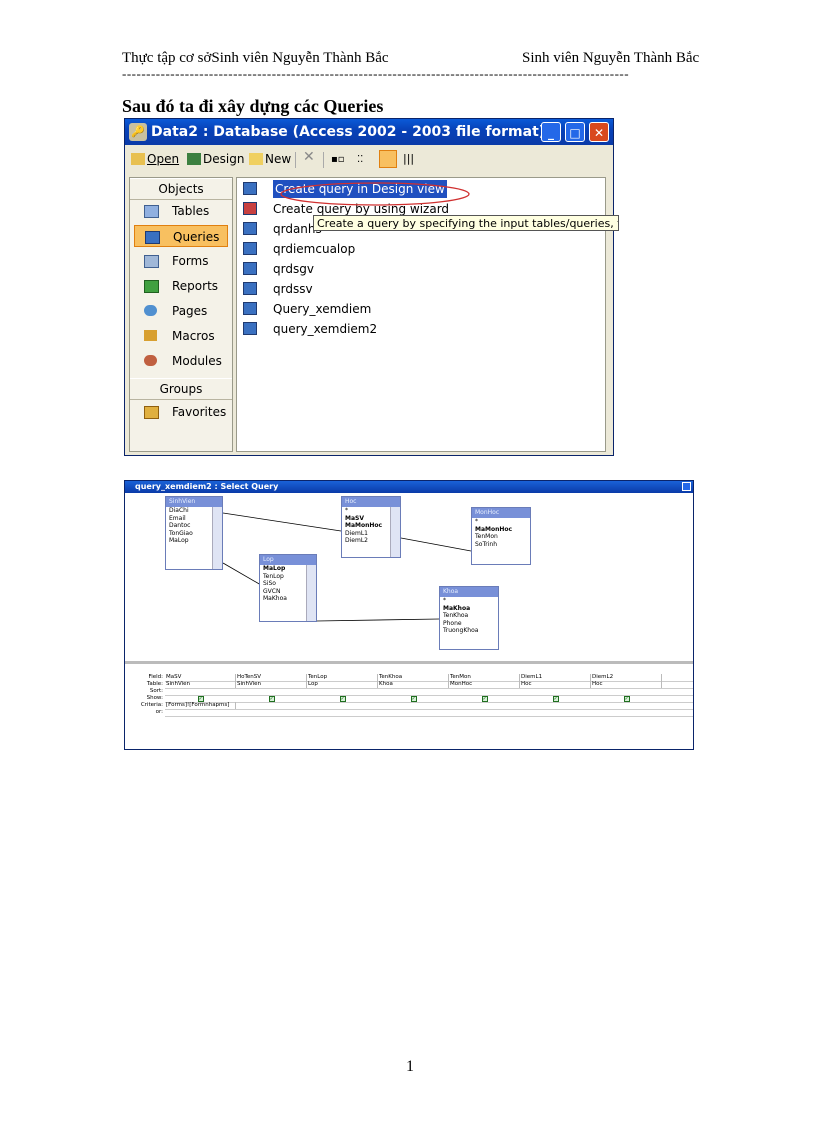 This screenshot has height=1123, width=816. I want to click on field: TenKhoa, so click(469, 616).